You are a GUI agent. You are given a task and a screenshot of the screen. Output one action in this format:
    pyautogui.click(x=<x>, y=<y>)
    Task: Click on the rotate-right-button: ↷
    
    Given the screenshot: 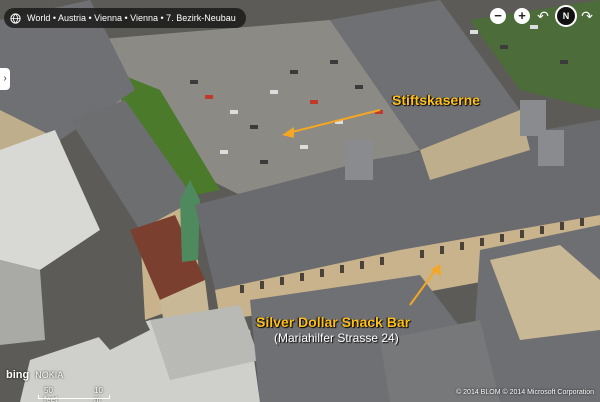 What is the action you would take?
    pyautogui.click(x=587, y=16)
    